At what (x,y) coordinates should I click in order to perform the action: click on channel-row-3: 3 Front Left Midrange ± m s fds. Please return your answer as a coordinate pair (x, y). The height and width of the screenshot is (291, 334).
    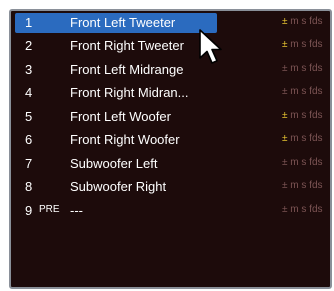
    Looking at the image, I should click on (170, 69).